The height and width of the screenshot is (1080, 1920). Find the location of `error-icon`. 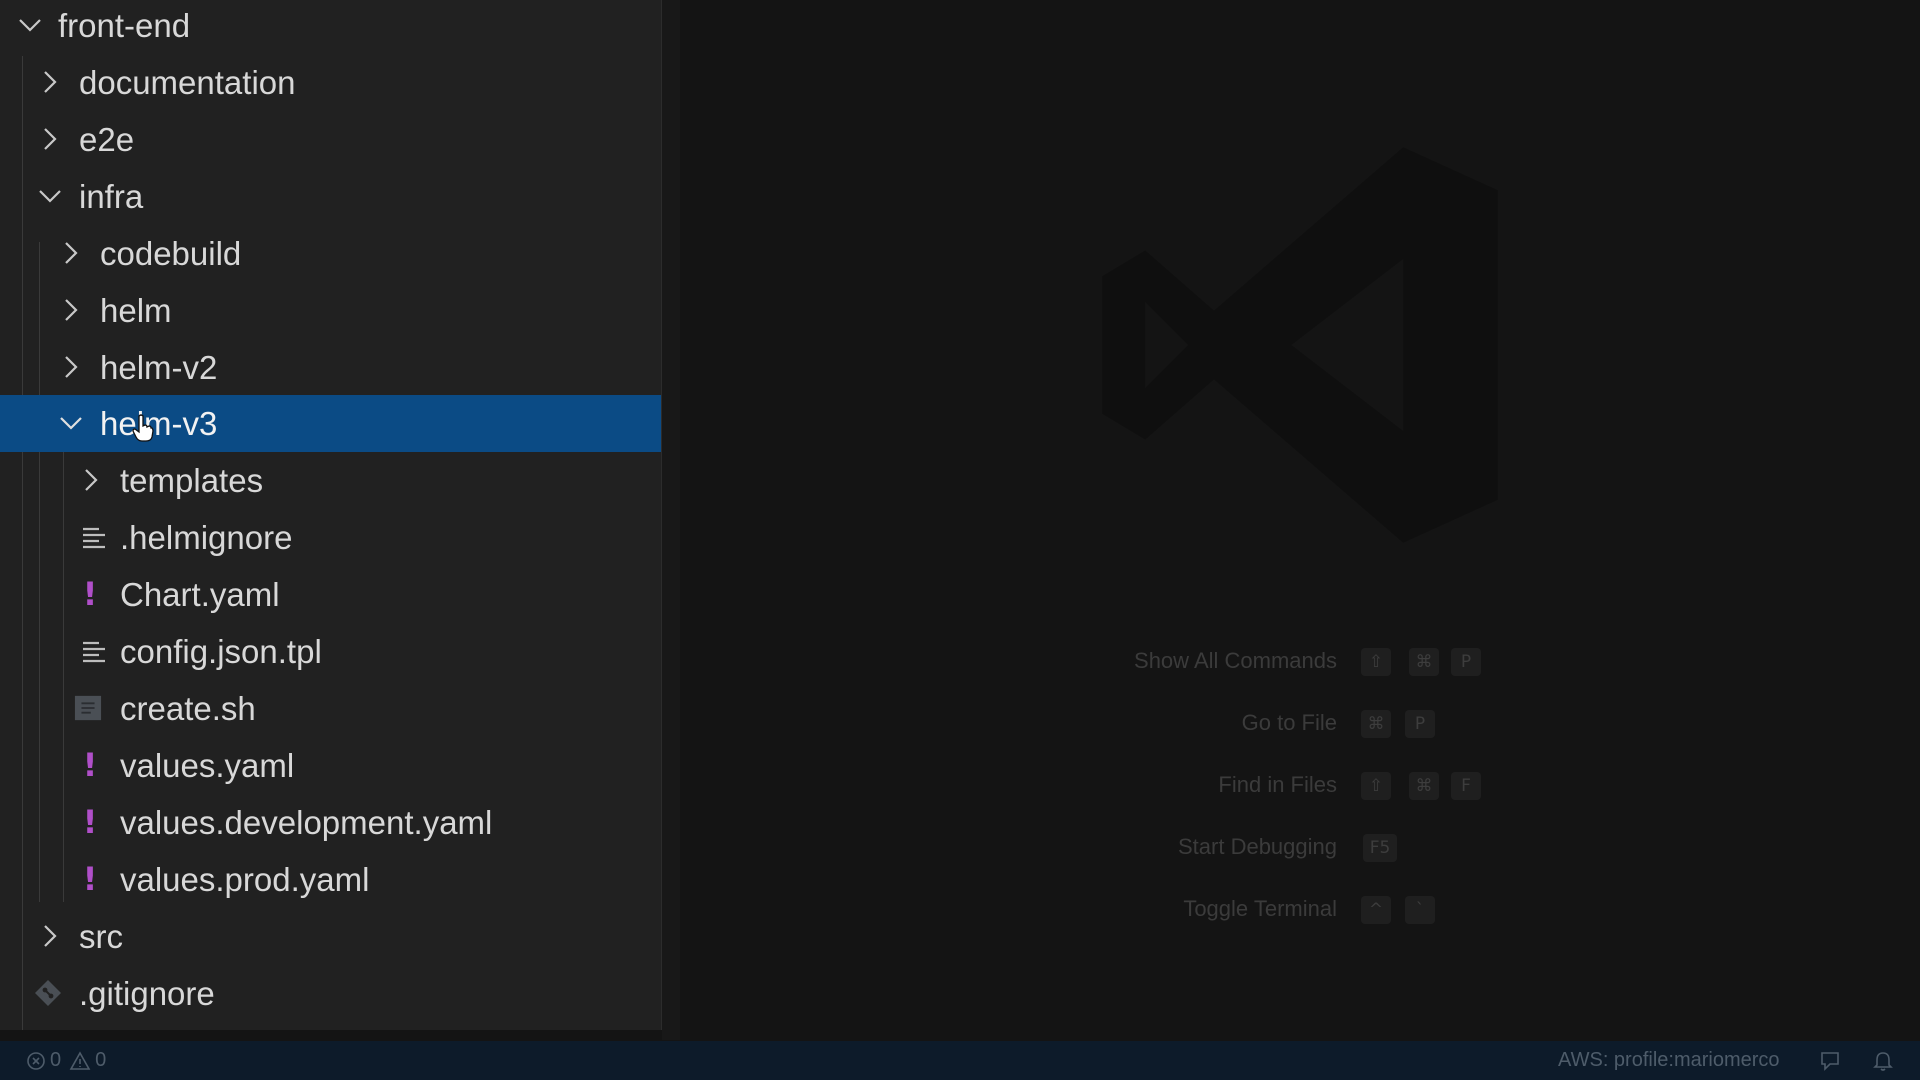

error-icon is located at coordinates (36, 1061).